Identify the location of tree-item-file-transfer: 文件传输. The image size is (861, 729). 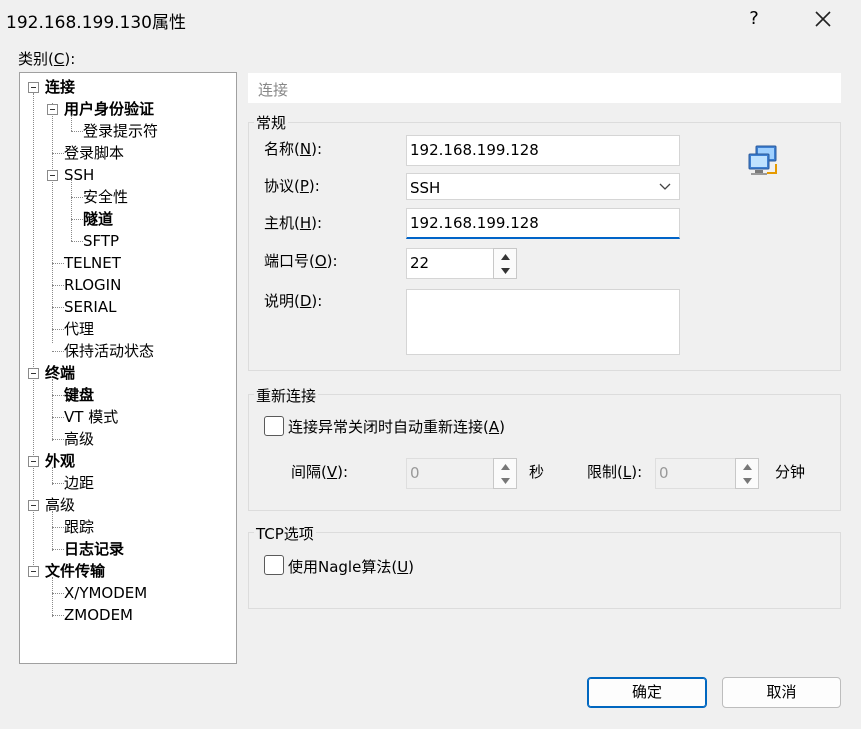
(75, 571).